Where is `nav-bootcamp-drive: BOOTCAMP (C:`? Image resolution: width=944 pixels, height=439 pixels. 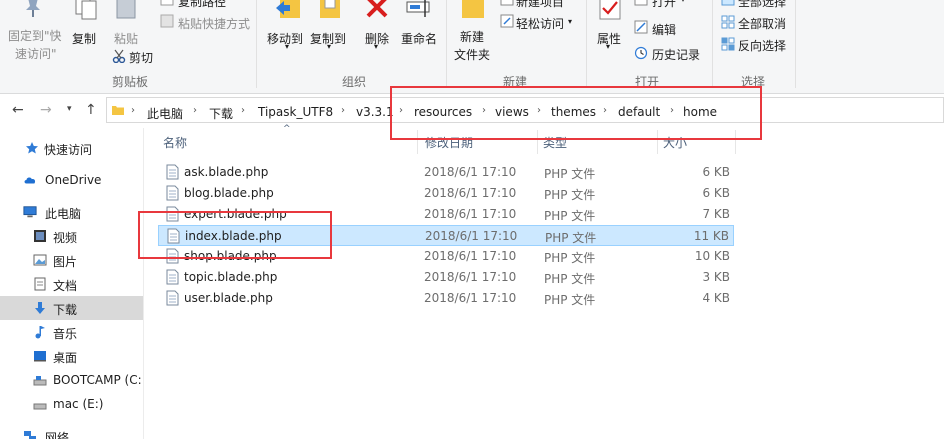
nav-bootcamp-drive: BOOTCAMP (C: is located at coordinates (71, 380).